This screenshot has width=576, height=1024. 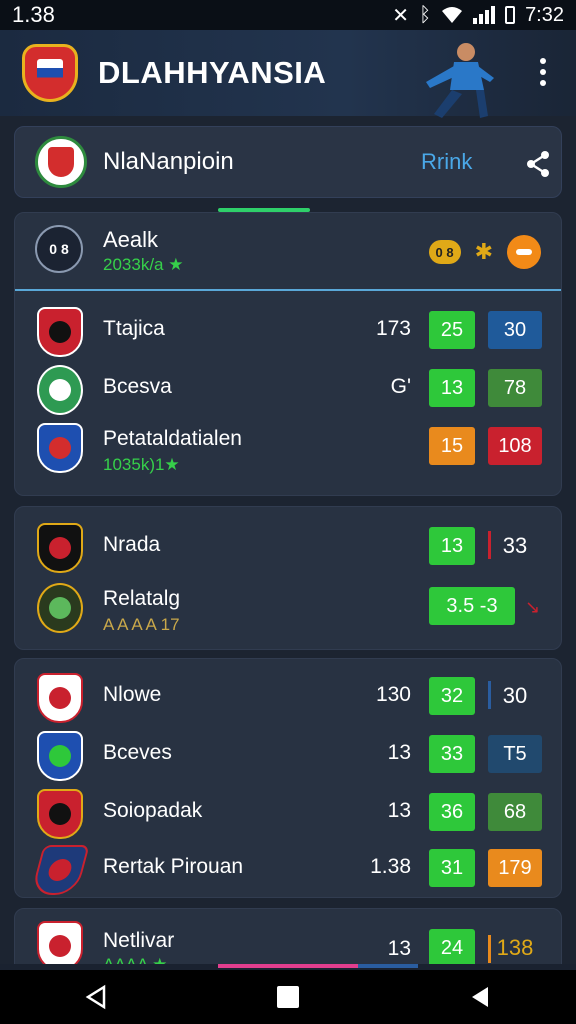 I want to click on gear-icon: ✱, so click(x=484, y=252).